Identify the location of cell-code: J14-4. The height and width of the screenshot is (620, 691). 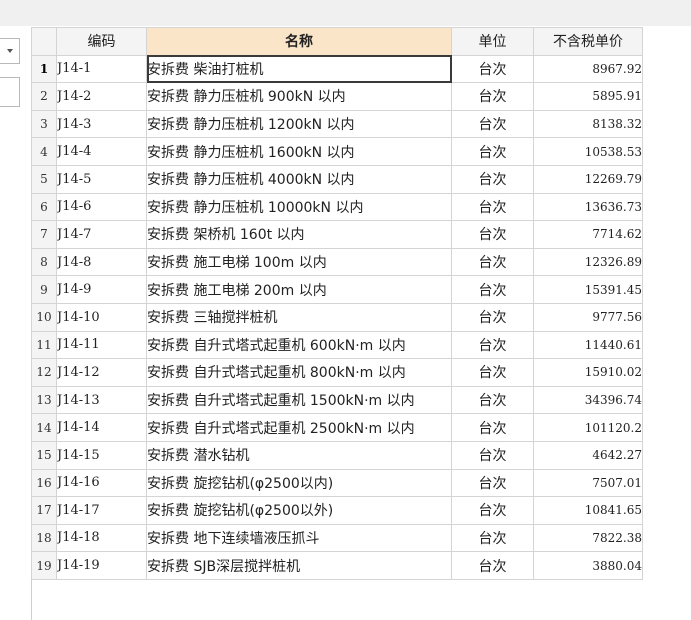
(101, 151).